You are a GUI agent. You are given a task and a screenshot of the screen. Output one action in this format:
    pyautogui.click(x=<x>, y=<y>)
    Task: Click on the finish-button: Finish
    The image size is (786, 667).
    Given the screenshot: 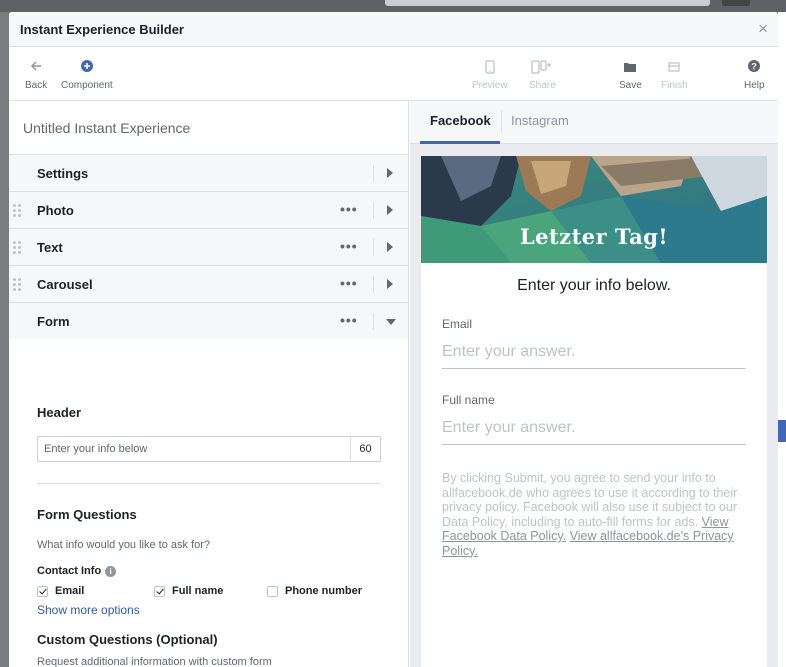 What is the action you would take?
    pyautogui.click(x=674, y=75)
    